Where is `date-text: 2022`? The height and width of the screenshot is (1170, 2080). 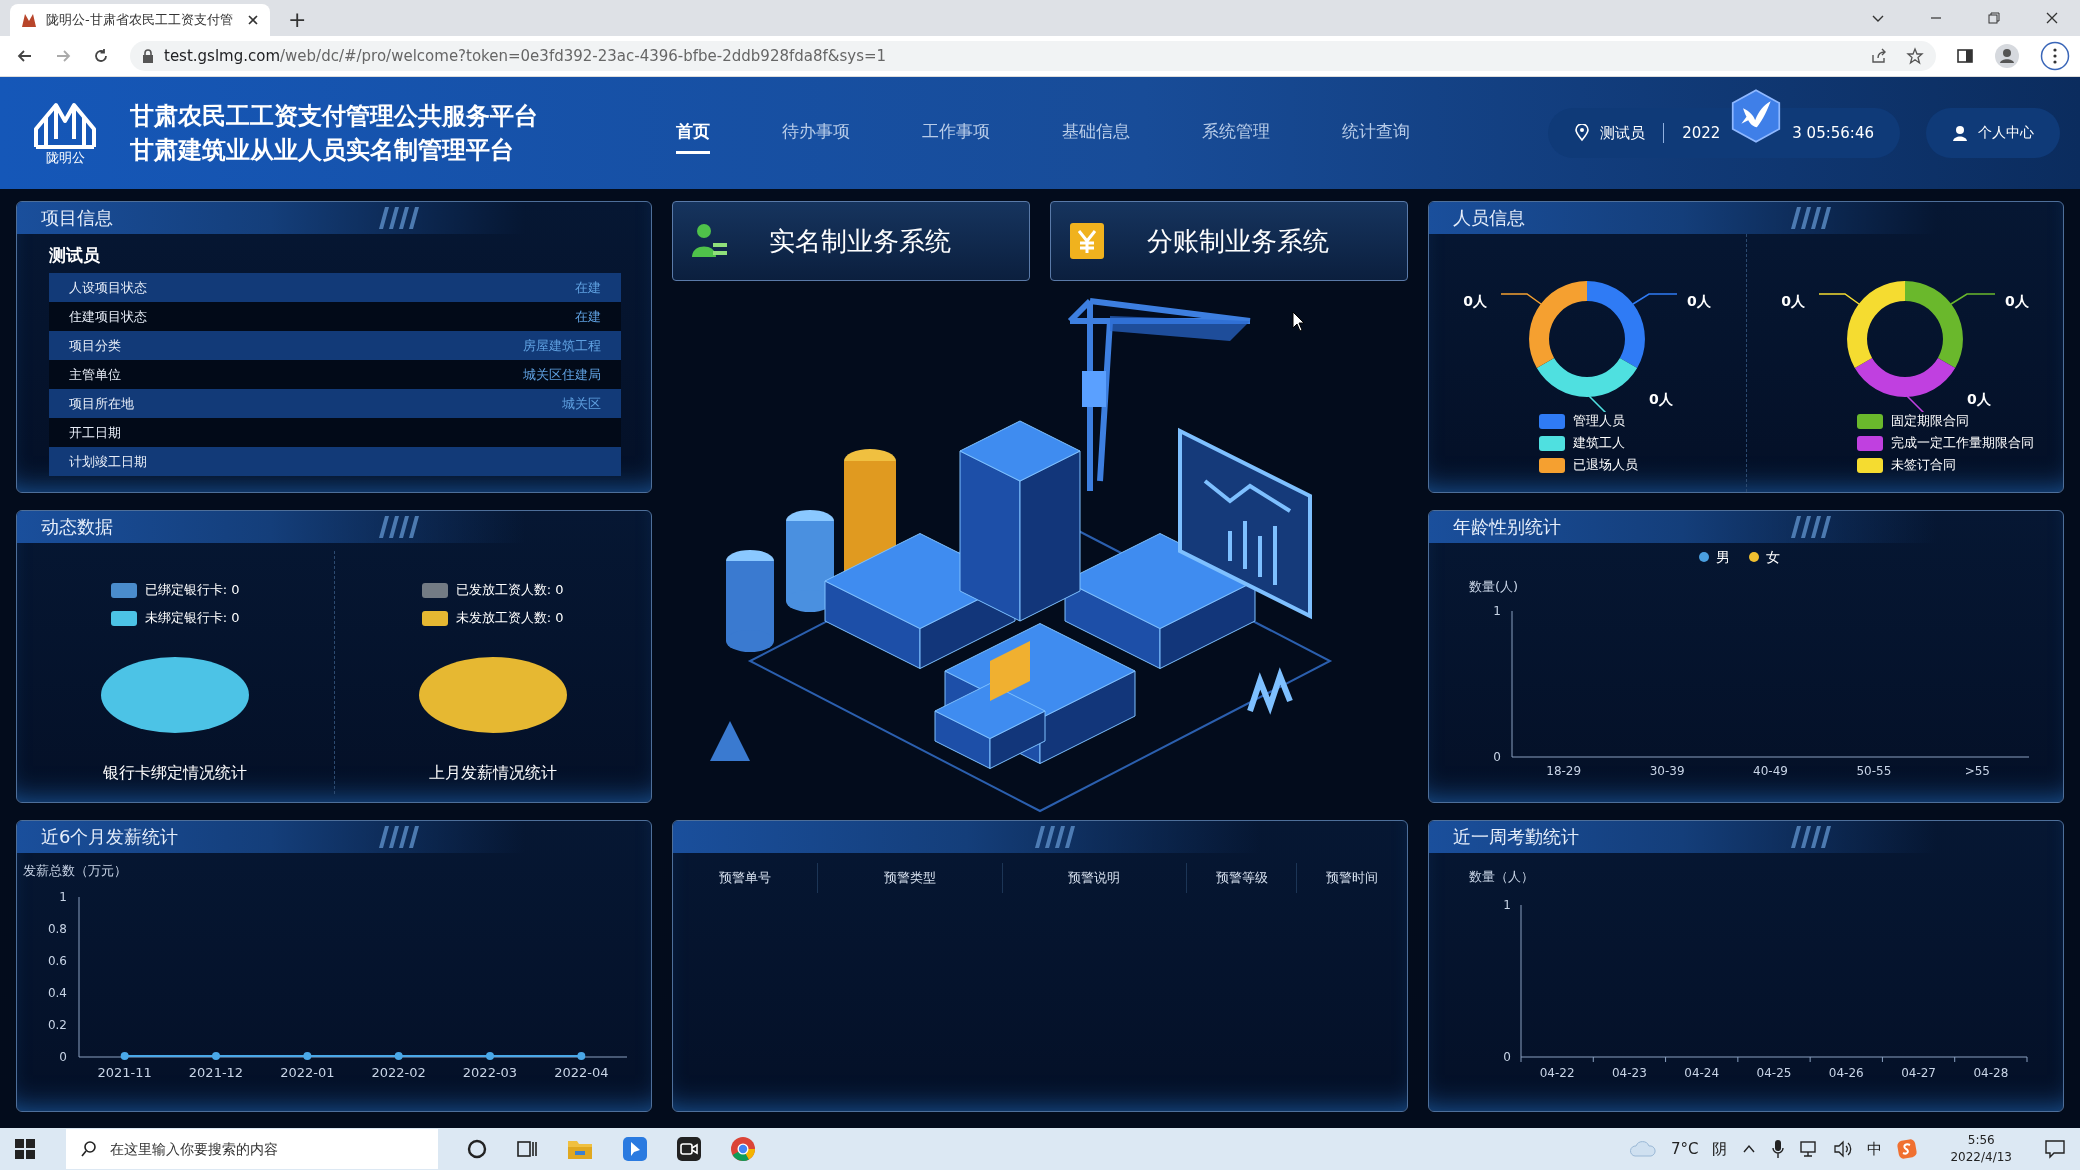 date-text: 2022 is located at coordinates (1701, 133).